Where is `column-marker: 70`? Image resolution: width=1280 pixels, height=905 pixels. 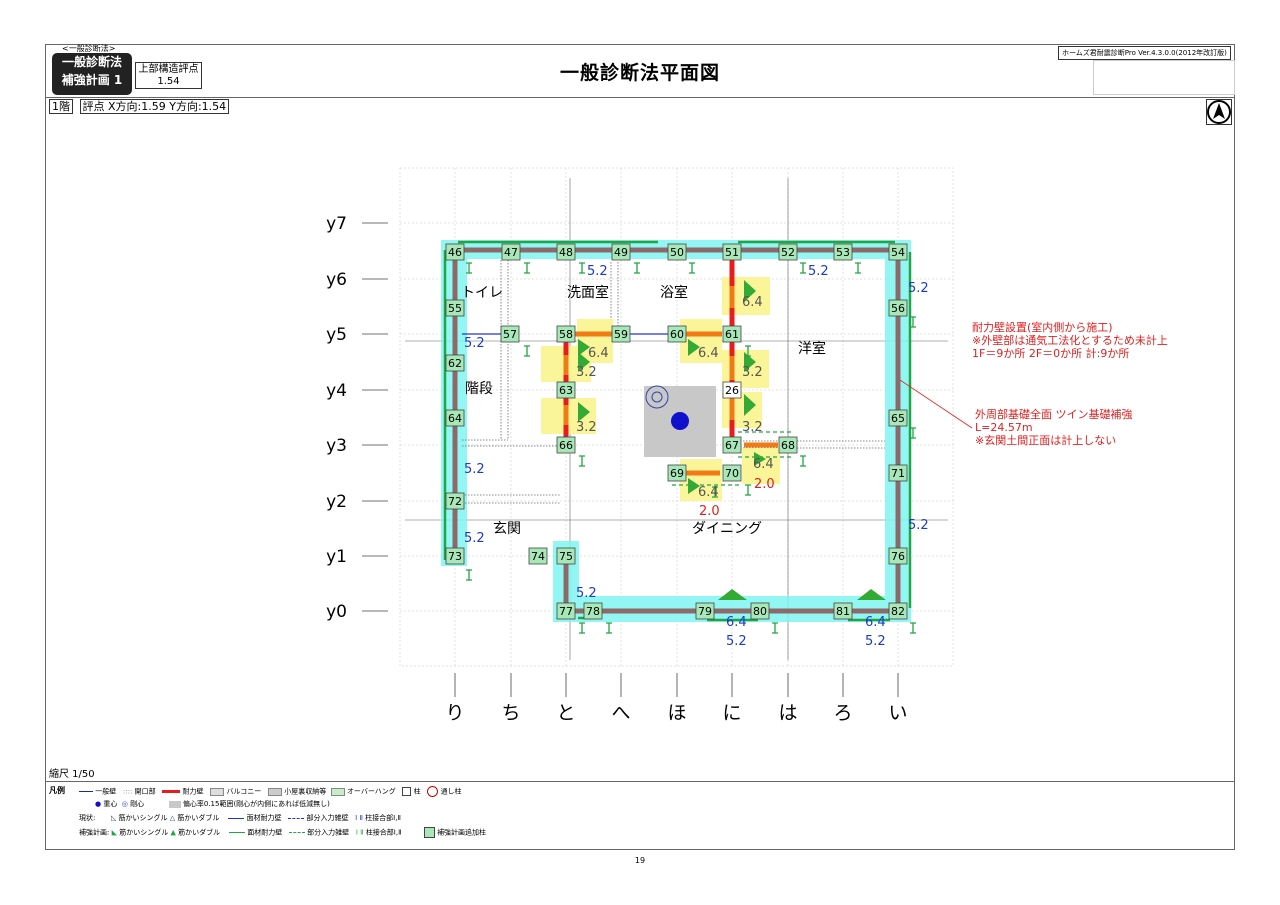
column-marker: 70 is located at coordinates (732, 473).